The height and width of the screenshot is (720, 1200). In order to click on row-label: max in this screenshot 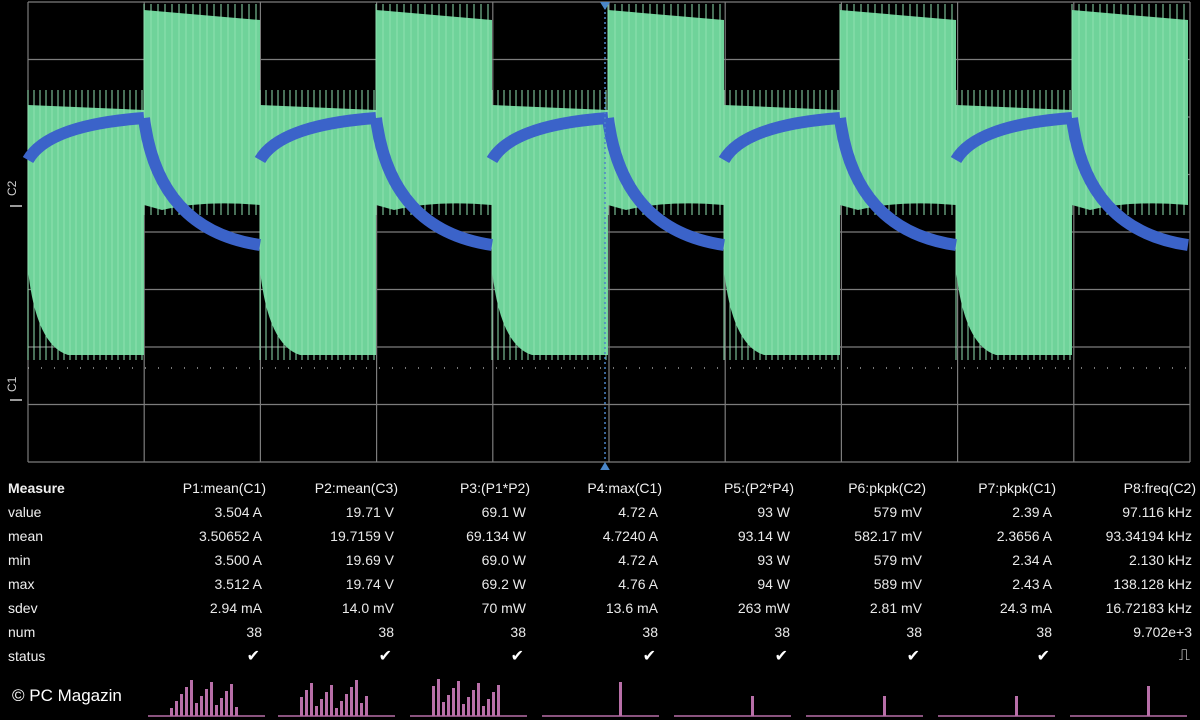, I will do `click(21, 584)`.